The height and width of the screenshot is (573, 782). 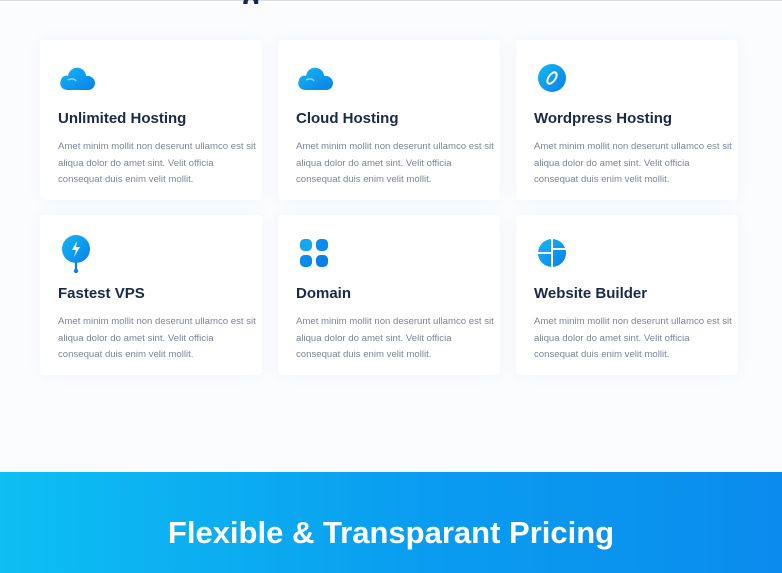 I want to click on pie-chart-icon, so click(x=554, y=251).